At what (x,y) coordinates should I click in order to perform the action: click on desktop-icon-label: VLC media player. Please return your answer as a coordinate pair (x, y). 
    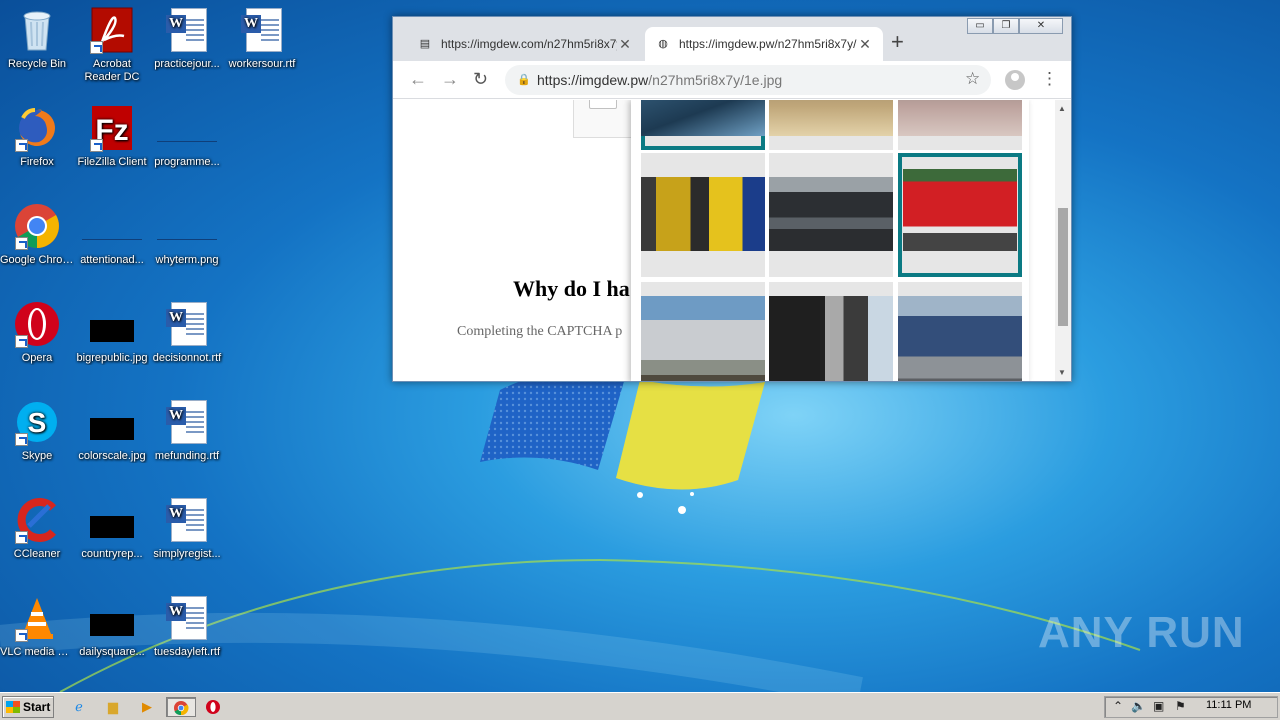
    Looking at the image, I should click on (37, 652).